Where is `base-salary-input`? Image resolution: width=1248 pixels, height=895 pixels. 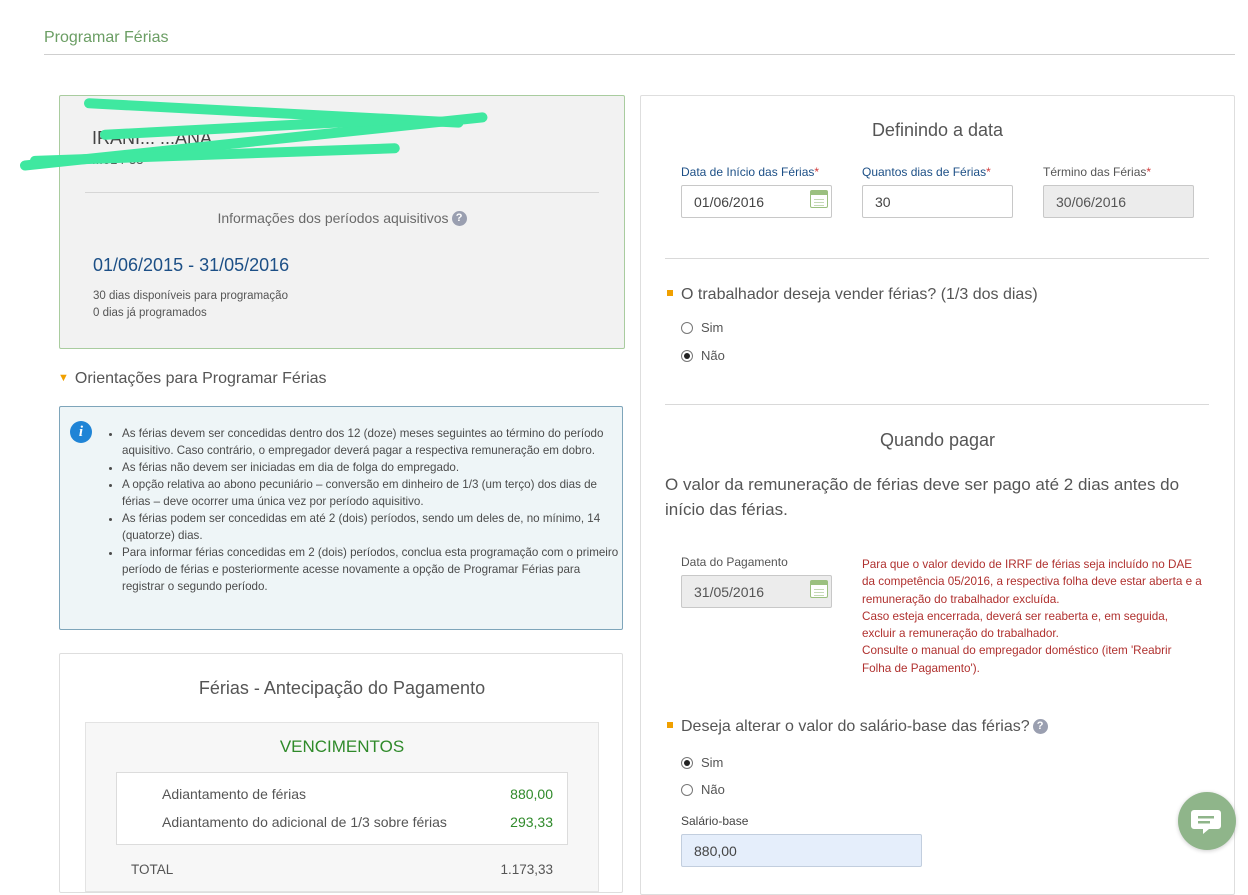
base-salary-input is located at coordinates (801, 850).